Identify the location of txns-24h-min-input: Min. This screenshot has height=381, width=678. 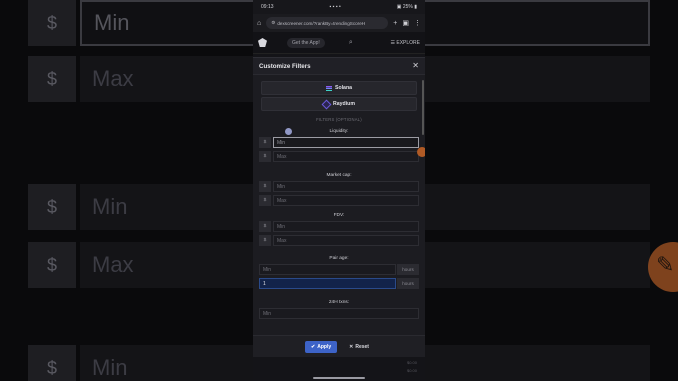
(339, 313).